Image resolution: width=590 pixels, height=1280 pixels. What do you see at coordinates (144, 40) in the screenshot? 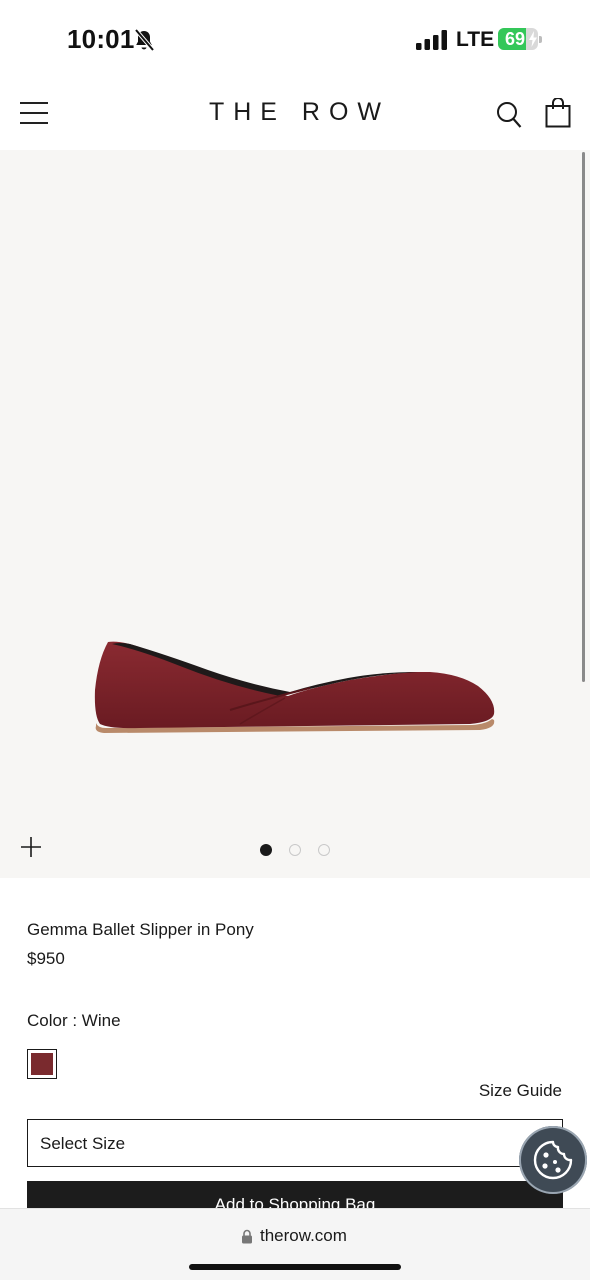
I see `bell-slash-icon` at bounding box center [144, 40].